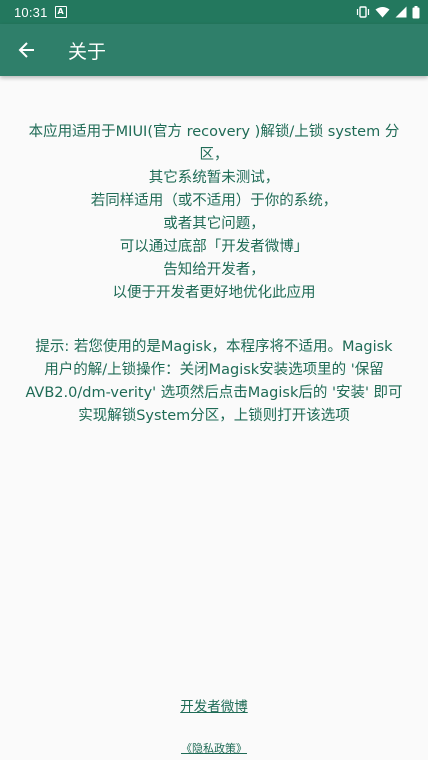 The width and height of the screenshot is (428, 760). I want to click on description-line: 区，, so click(214, 155).